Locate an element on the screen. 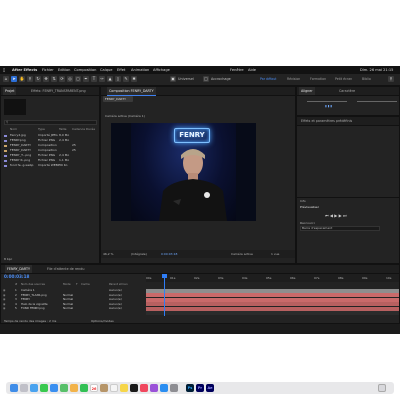 Image resolution: width=400 pixels, height=400 pixels. music-icon is located at coordinates (144, 388).